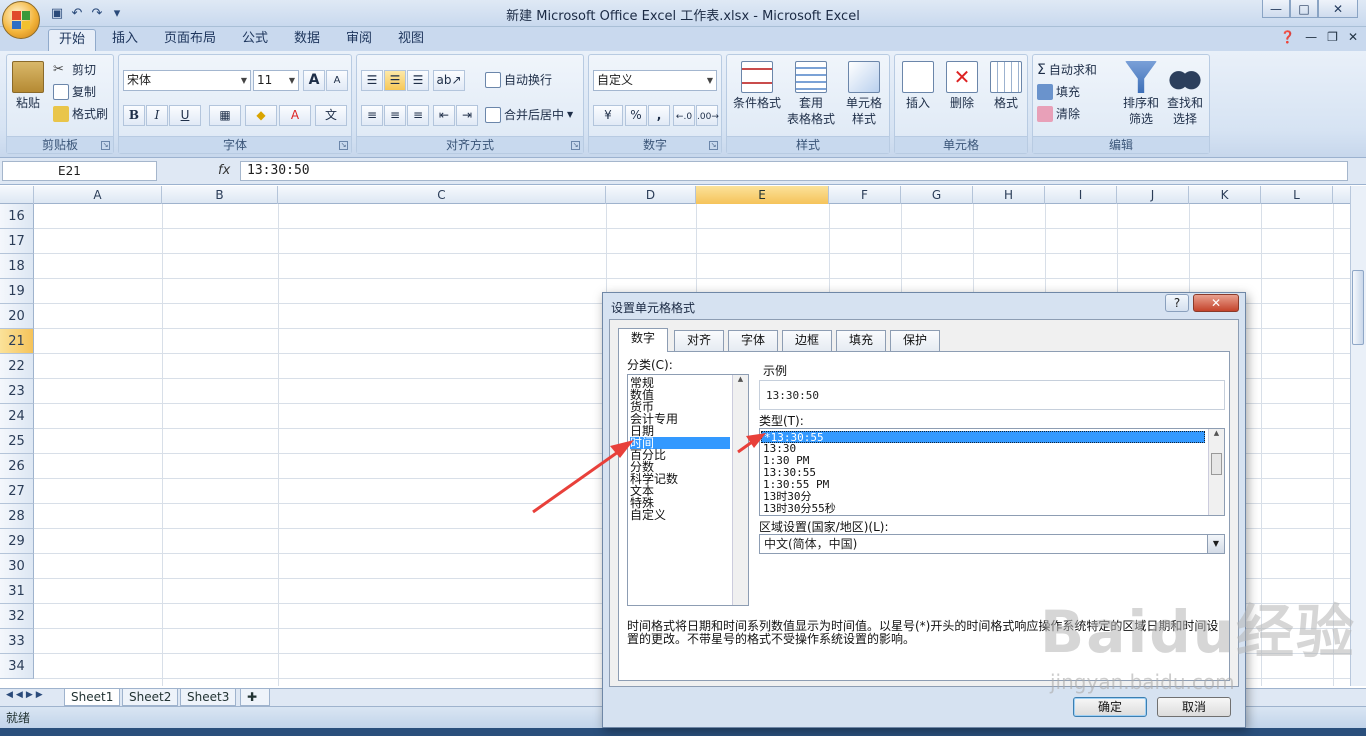 This screenshot has width=1366, height=736. Describe the element at coordinates (442, 195) in the screenshot. I see `column-header: C` at that location.